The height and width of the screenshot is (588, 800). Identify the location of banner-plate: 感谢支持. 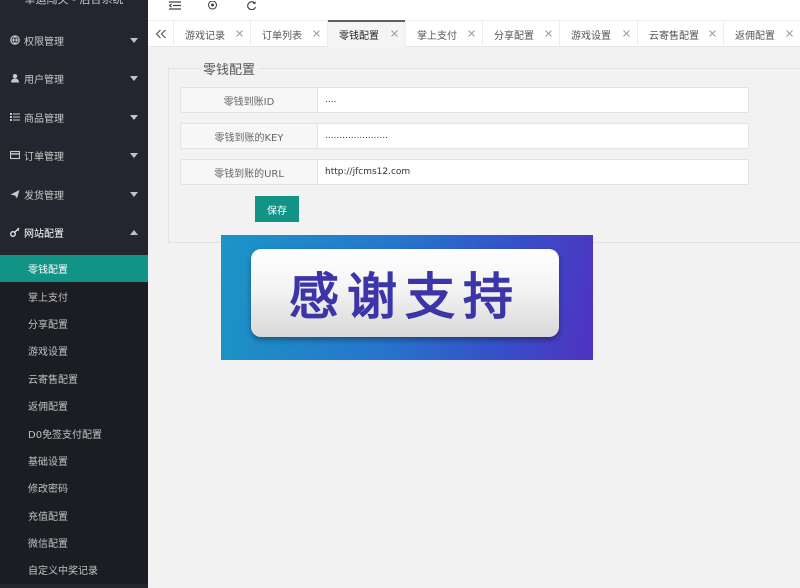
(405, 293).